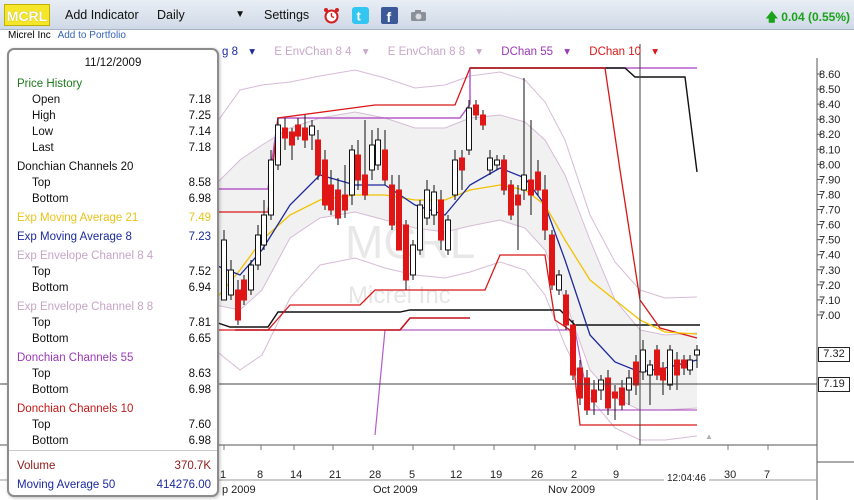 The width and height of the screenshot is (854, 500). What do you see at coordinates (121, 441) in the screenshot?
I see `dc10-bottom-row: Bottom 6.98` at bounding box center [121, 441].